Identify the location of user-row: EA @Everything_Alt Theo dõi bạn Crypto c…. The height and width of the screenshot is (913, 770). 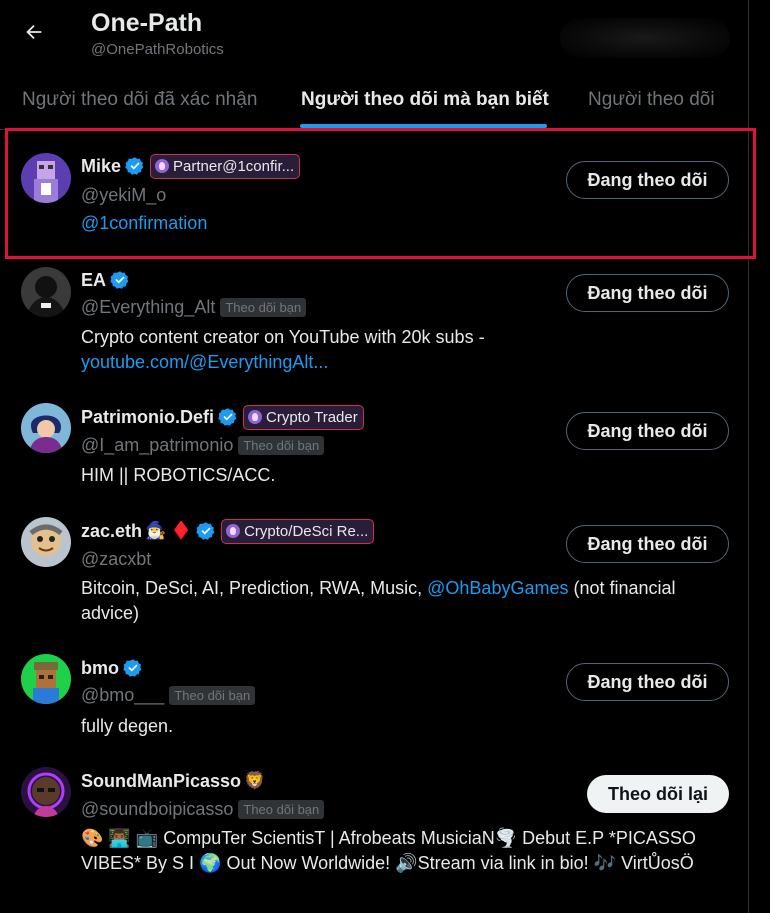
(374, 324).